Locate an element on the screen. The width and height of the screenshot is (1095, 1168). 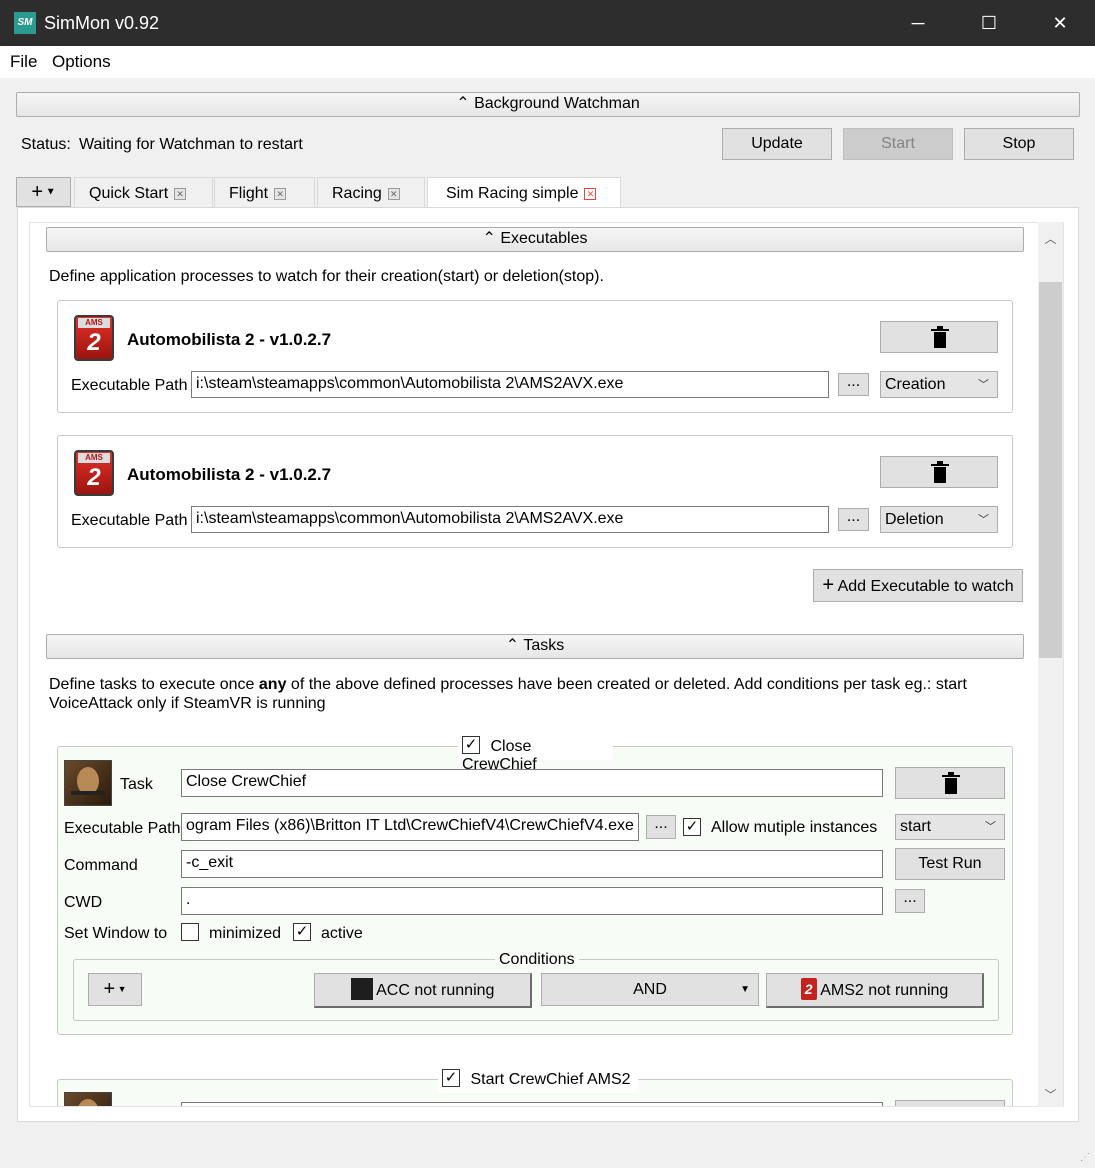
status-value: Waiting for Watchman to restart is located at coordinates (191, 144).